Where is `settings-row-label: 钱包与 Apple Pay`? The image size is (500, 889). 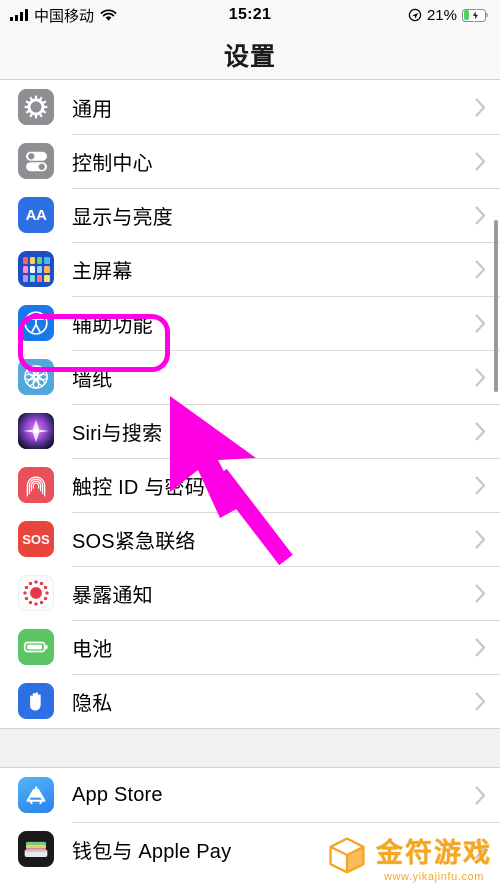
settings-row-label: 钱包与 Apple Pay is located at coordinates (152, 851).